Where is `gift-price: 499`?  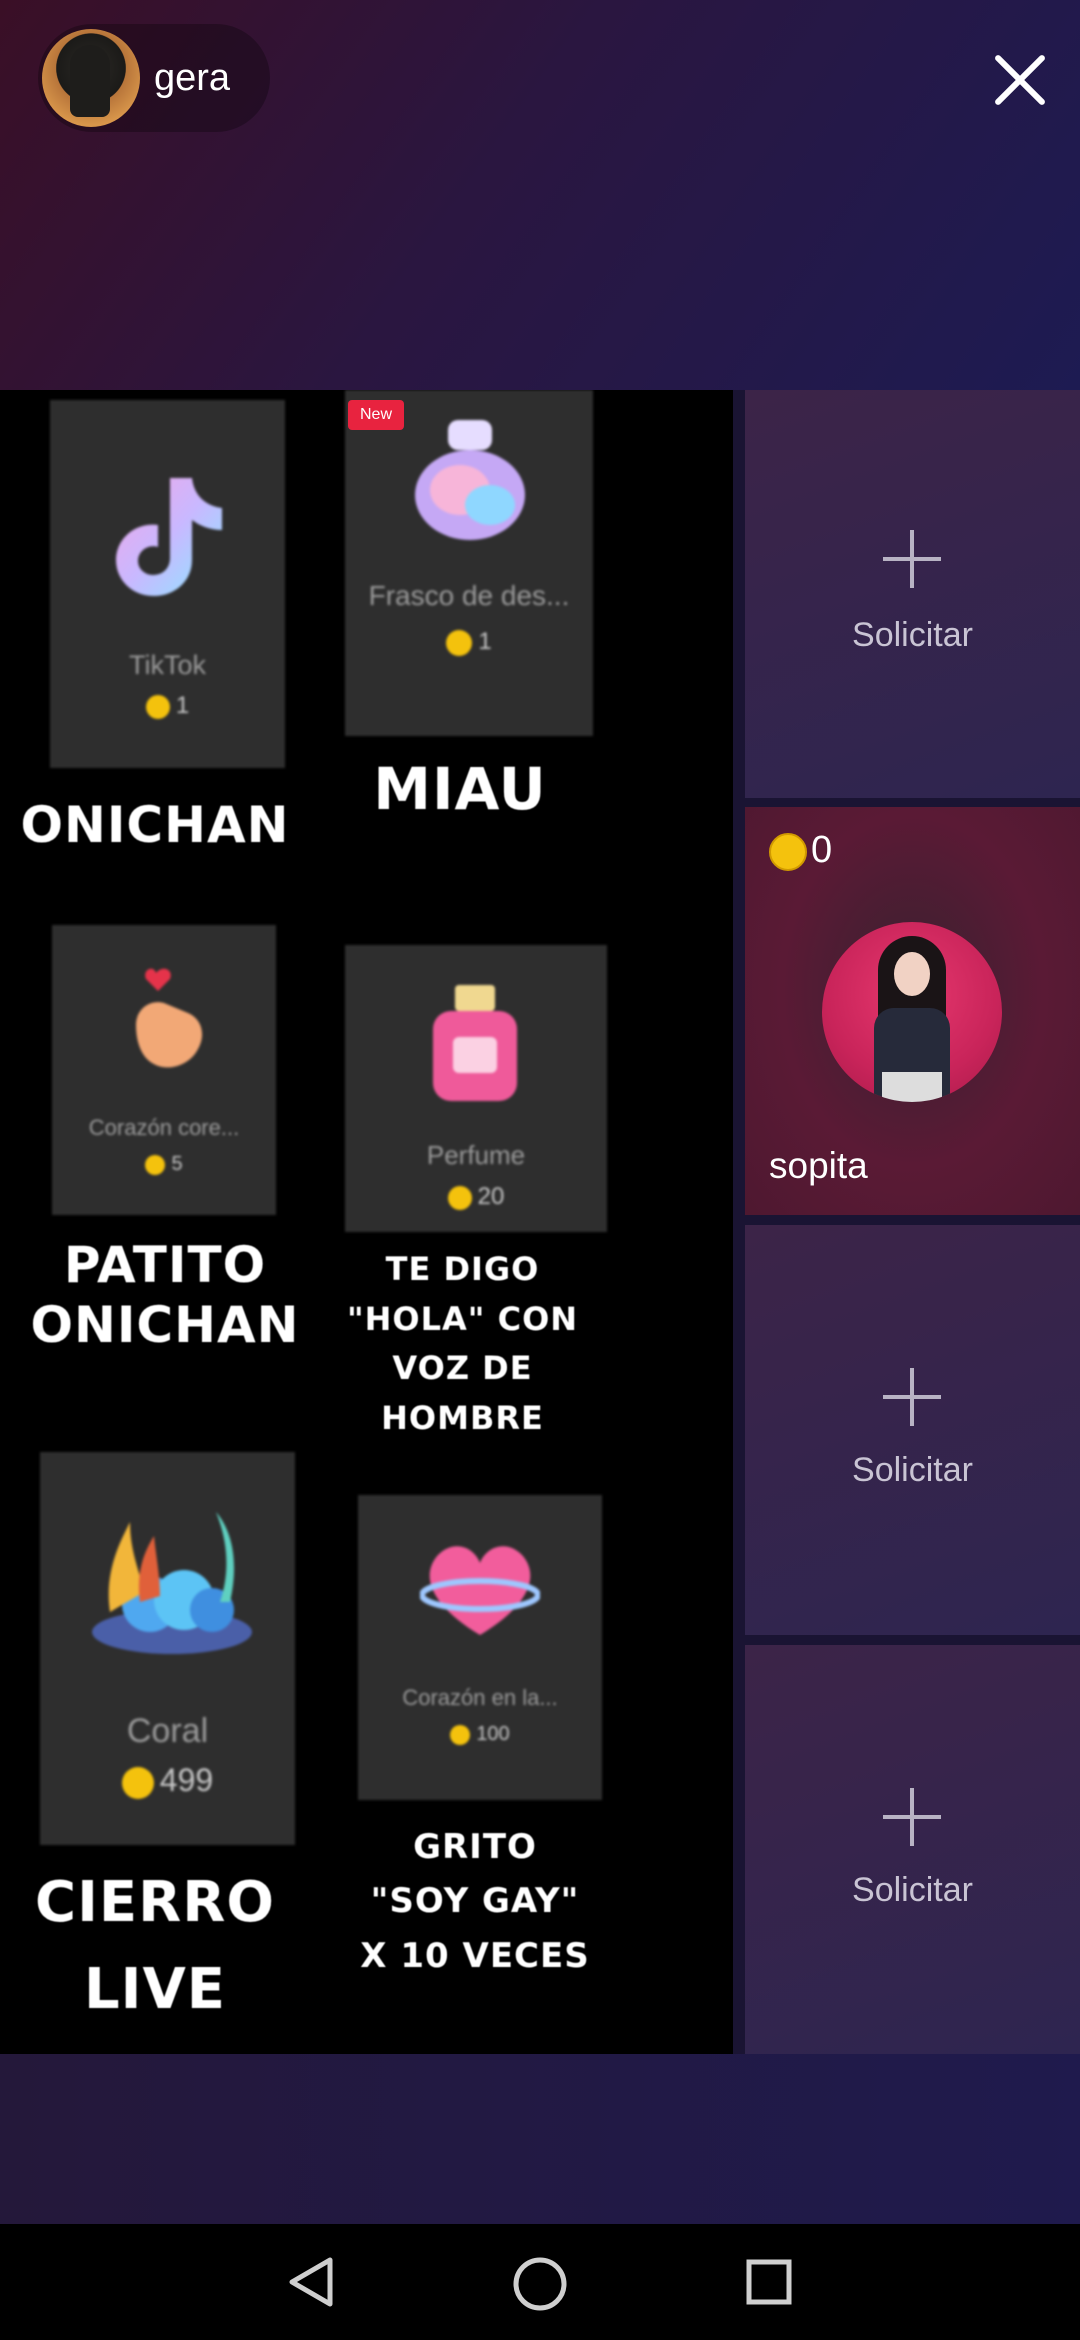 gift-price: 499 is located at coordinates (167, 1780).